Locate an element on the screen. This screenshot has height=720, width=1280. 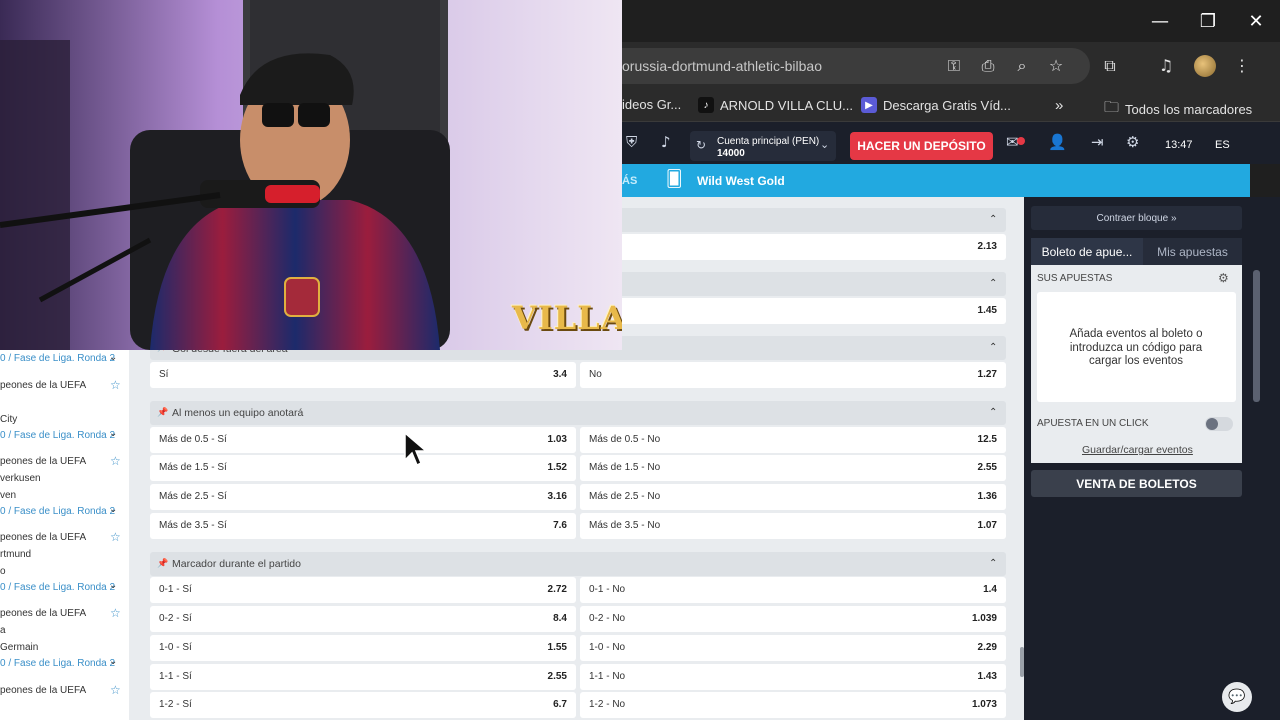
odd-cell: Más de 3.5 - No 1.07 is located at coordinates (793, 526).